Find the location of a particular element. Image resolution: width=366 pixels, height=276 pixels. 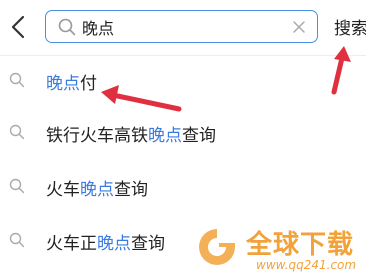

search-box is located at coordinates (181, 26).